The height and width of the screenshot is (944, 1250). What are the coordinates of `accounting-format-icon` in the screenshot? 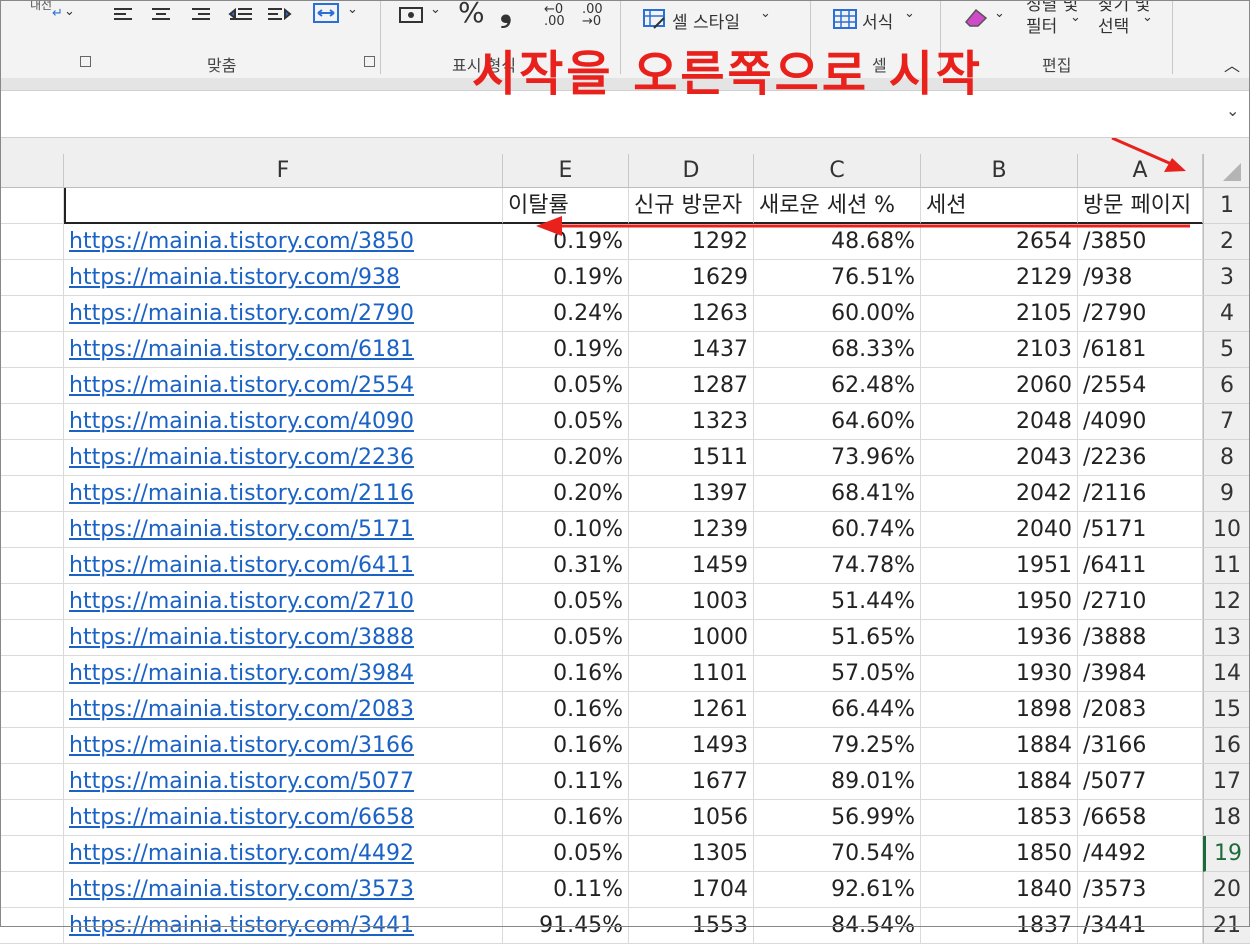 It's located at (412, 15).